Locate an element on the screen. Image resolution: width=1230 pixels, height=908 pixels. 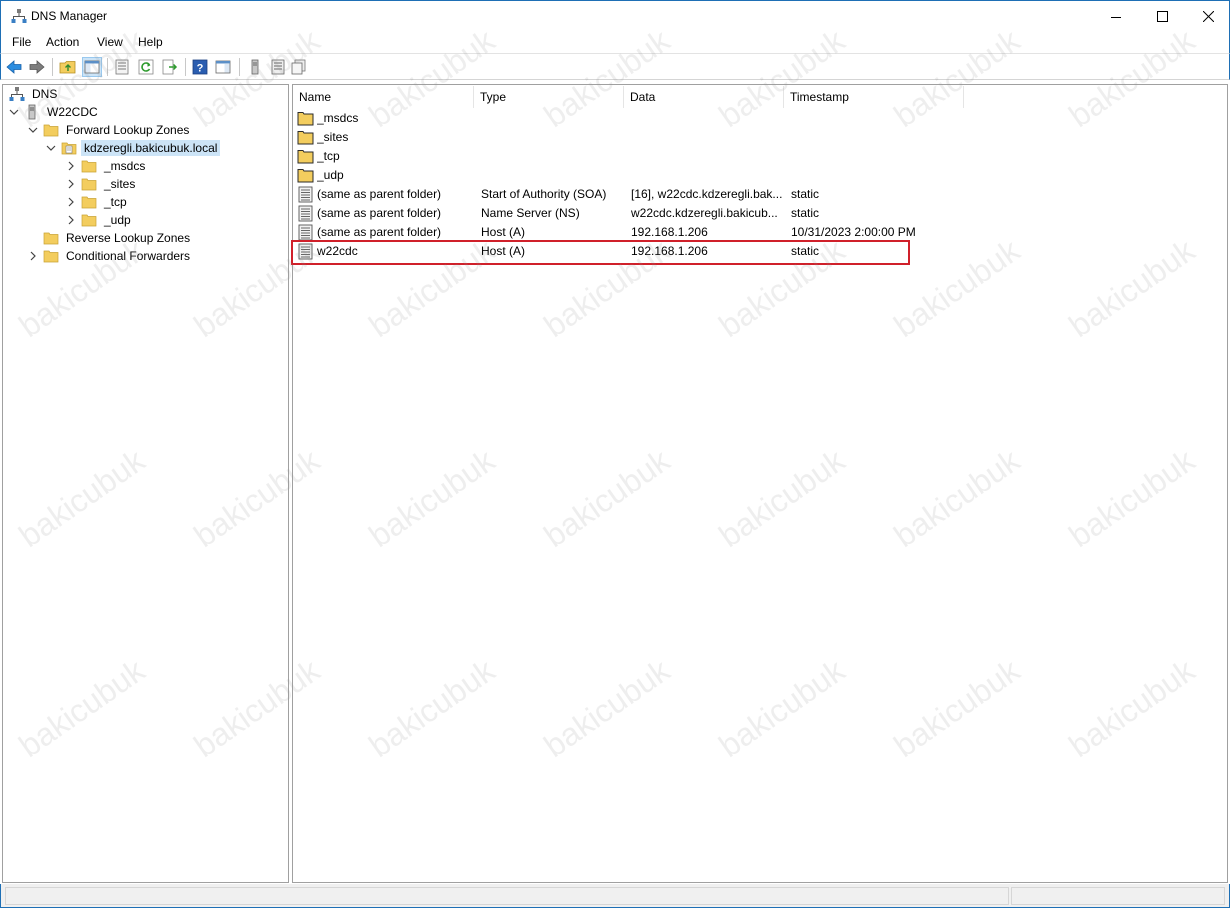
maximize-button is located at coordinates (1162, 16).